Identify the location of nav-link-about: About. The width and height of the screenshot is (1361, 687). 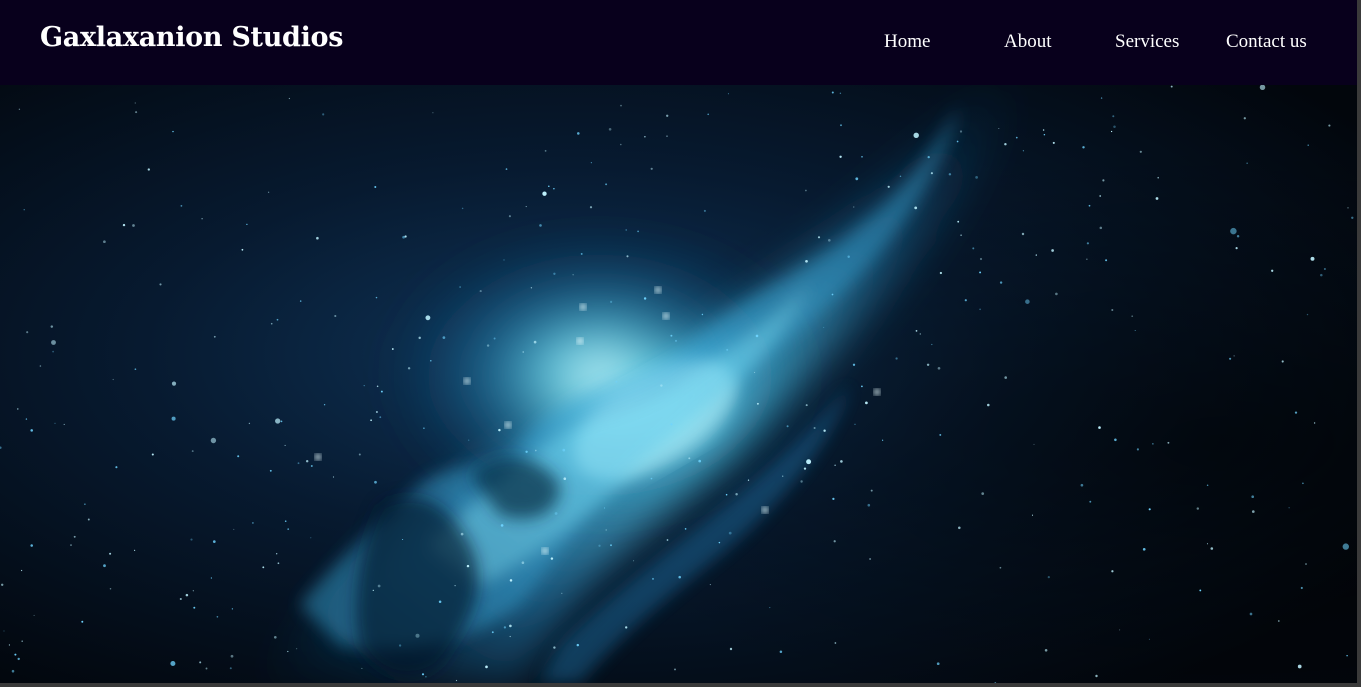
(1028, 42).